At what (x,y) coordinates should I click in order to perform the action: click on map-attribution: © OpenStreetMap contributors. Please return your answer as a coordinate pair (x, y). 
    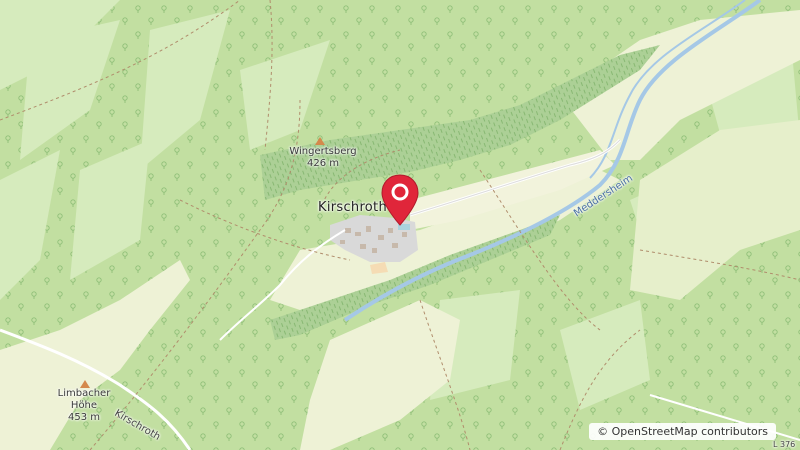
    Looking at the image, I should click on (682, 431).